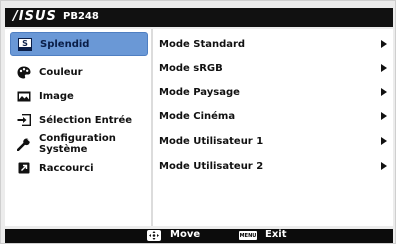 The height and width of the screenshot is (244, 396). I want to click on option-mode-cinema: Mode Cinéma, so click(273, 119).